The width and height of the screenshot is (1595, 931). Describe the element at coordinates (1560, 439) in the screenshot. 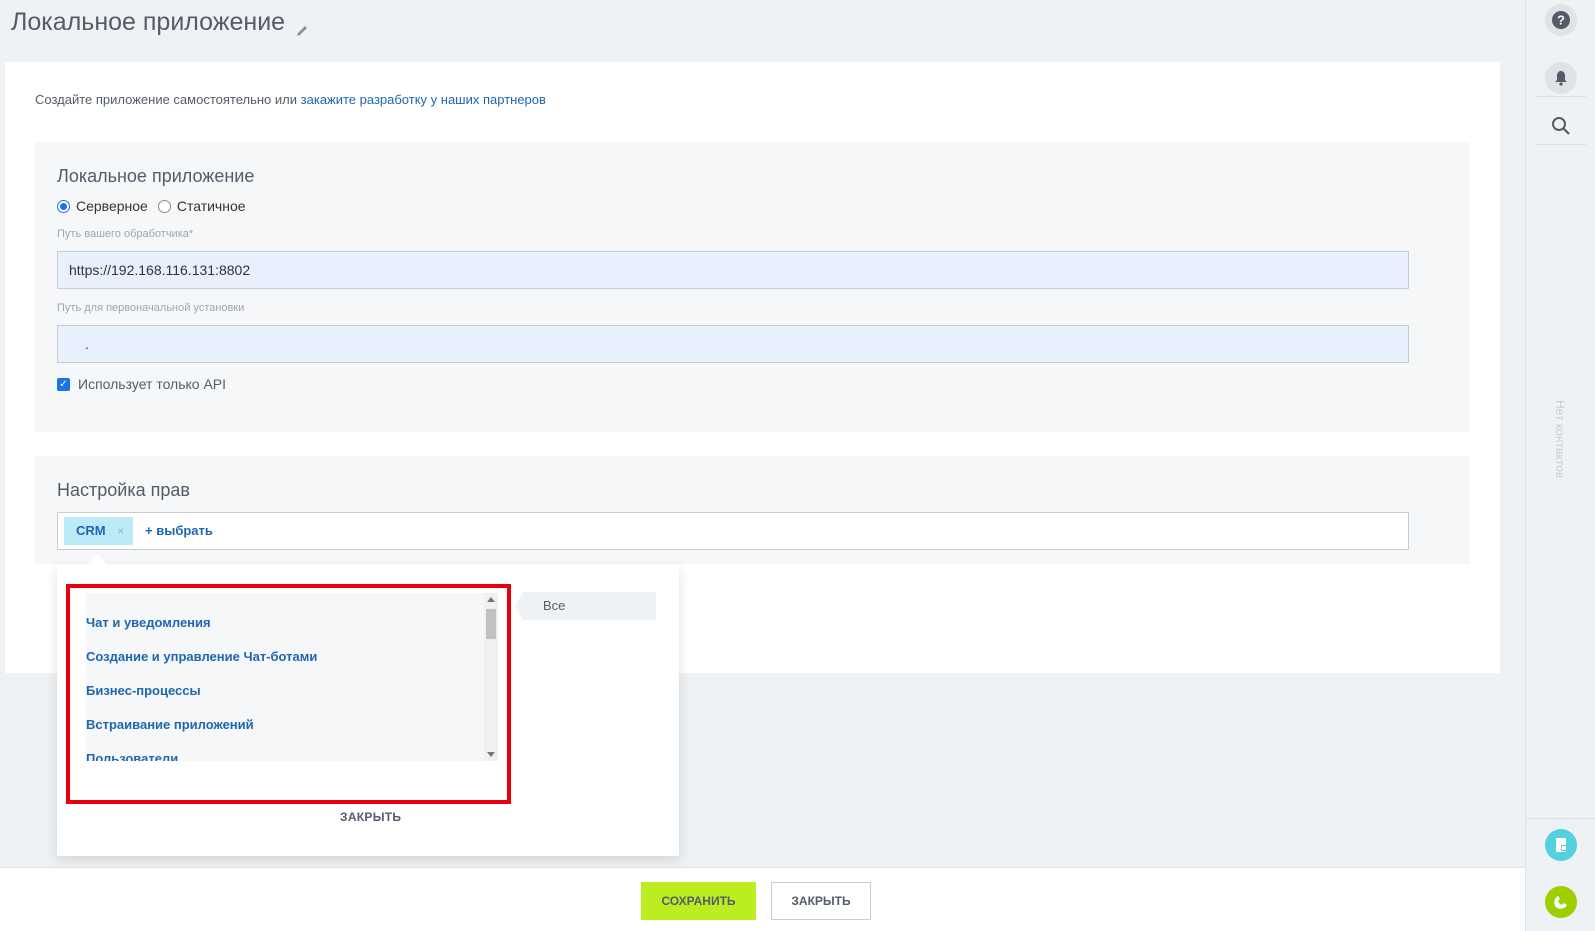

I see `no-contacts-text: Нет контактов` at that location.